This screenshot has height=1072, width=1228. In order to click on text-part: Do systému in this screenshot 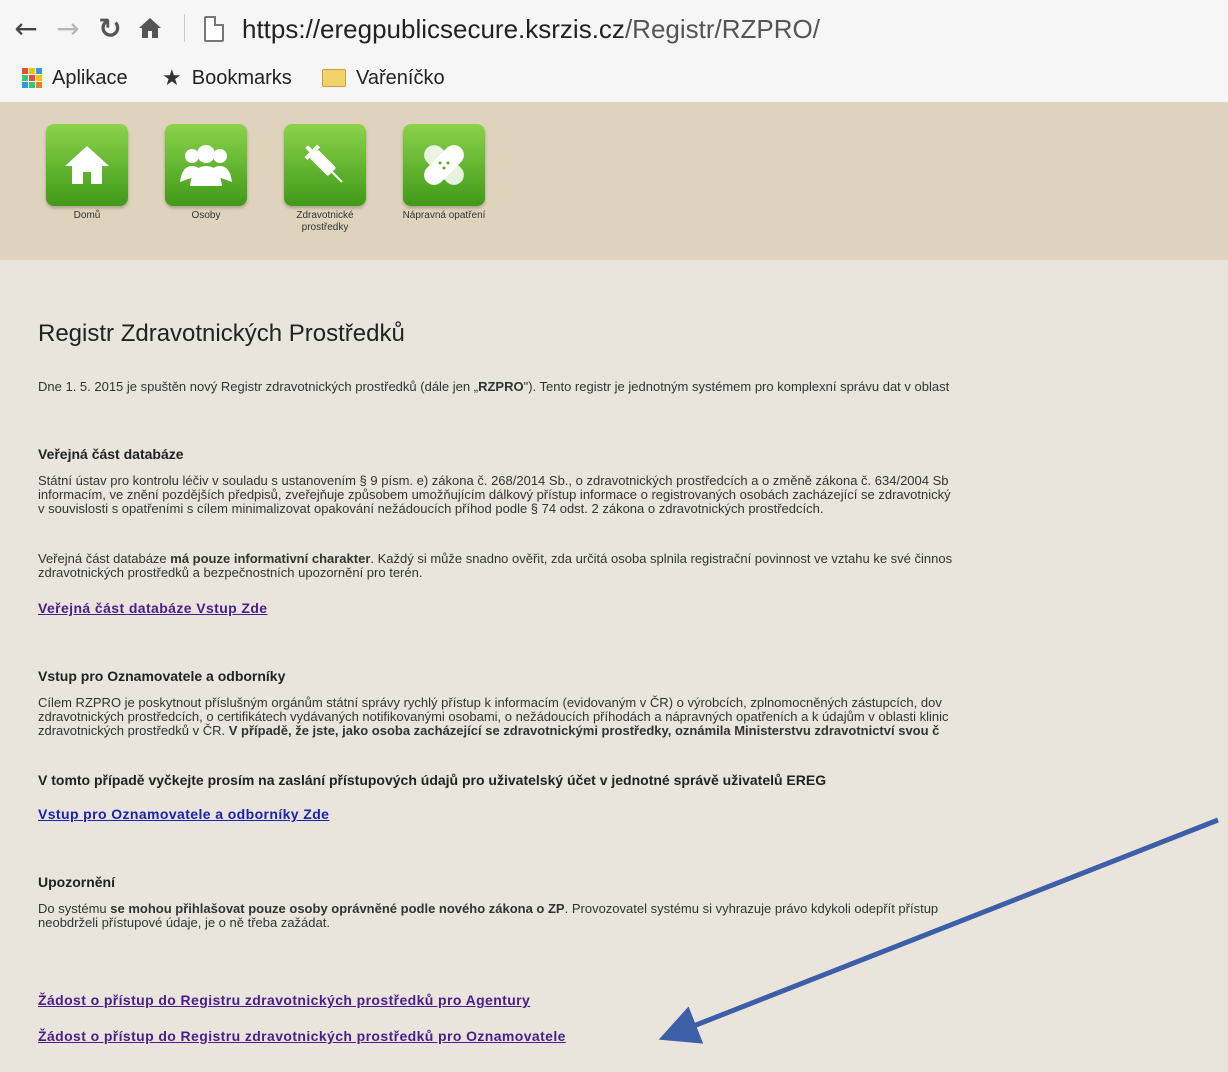, I will do `click(74, 908)`.